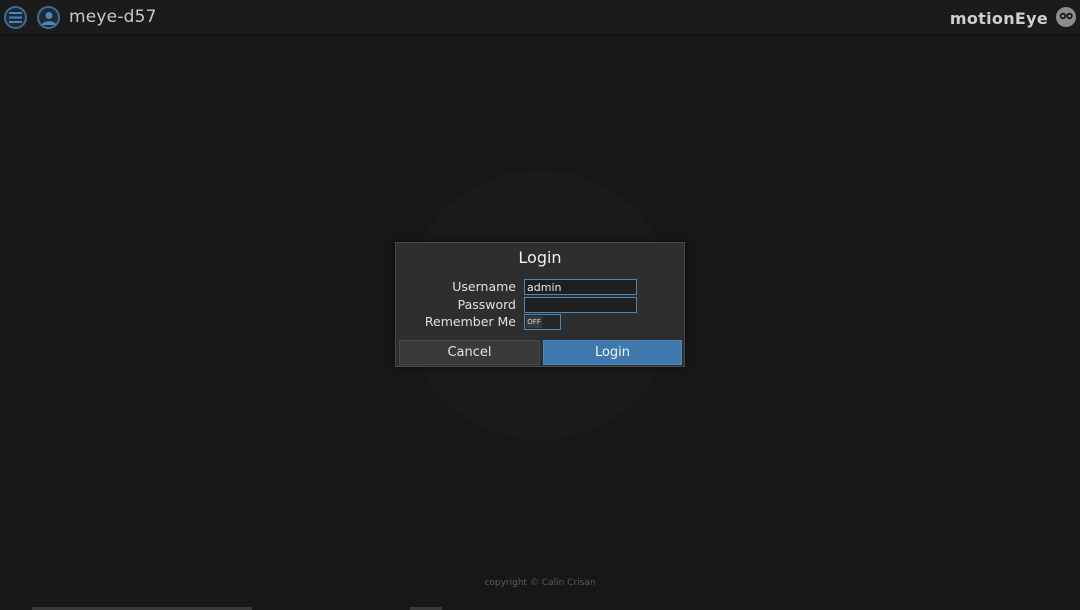 Image resolution: width=1080 pixels, height=610 pixels. I want to click on username-input, so click(580, 287).